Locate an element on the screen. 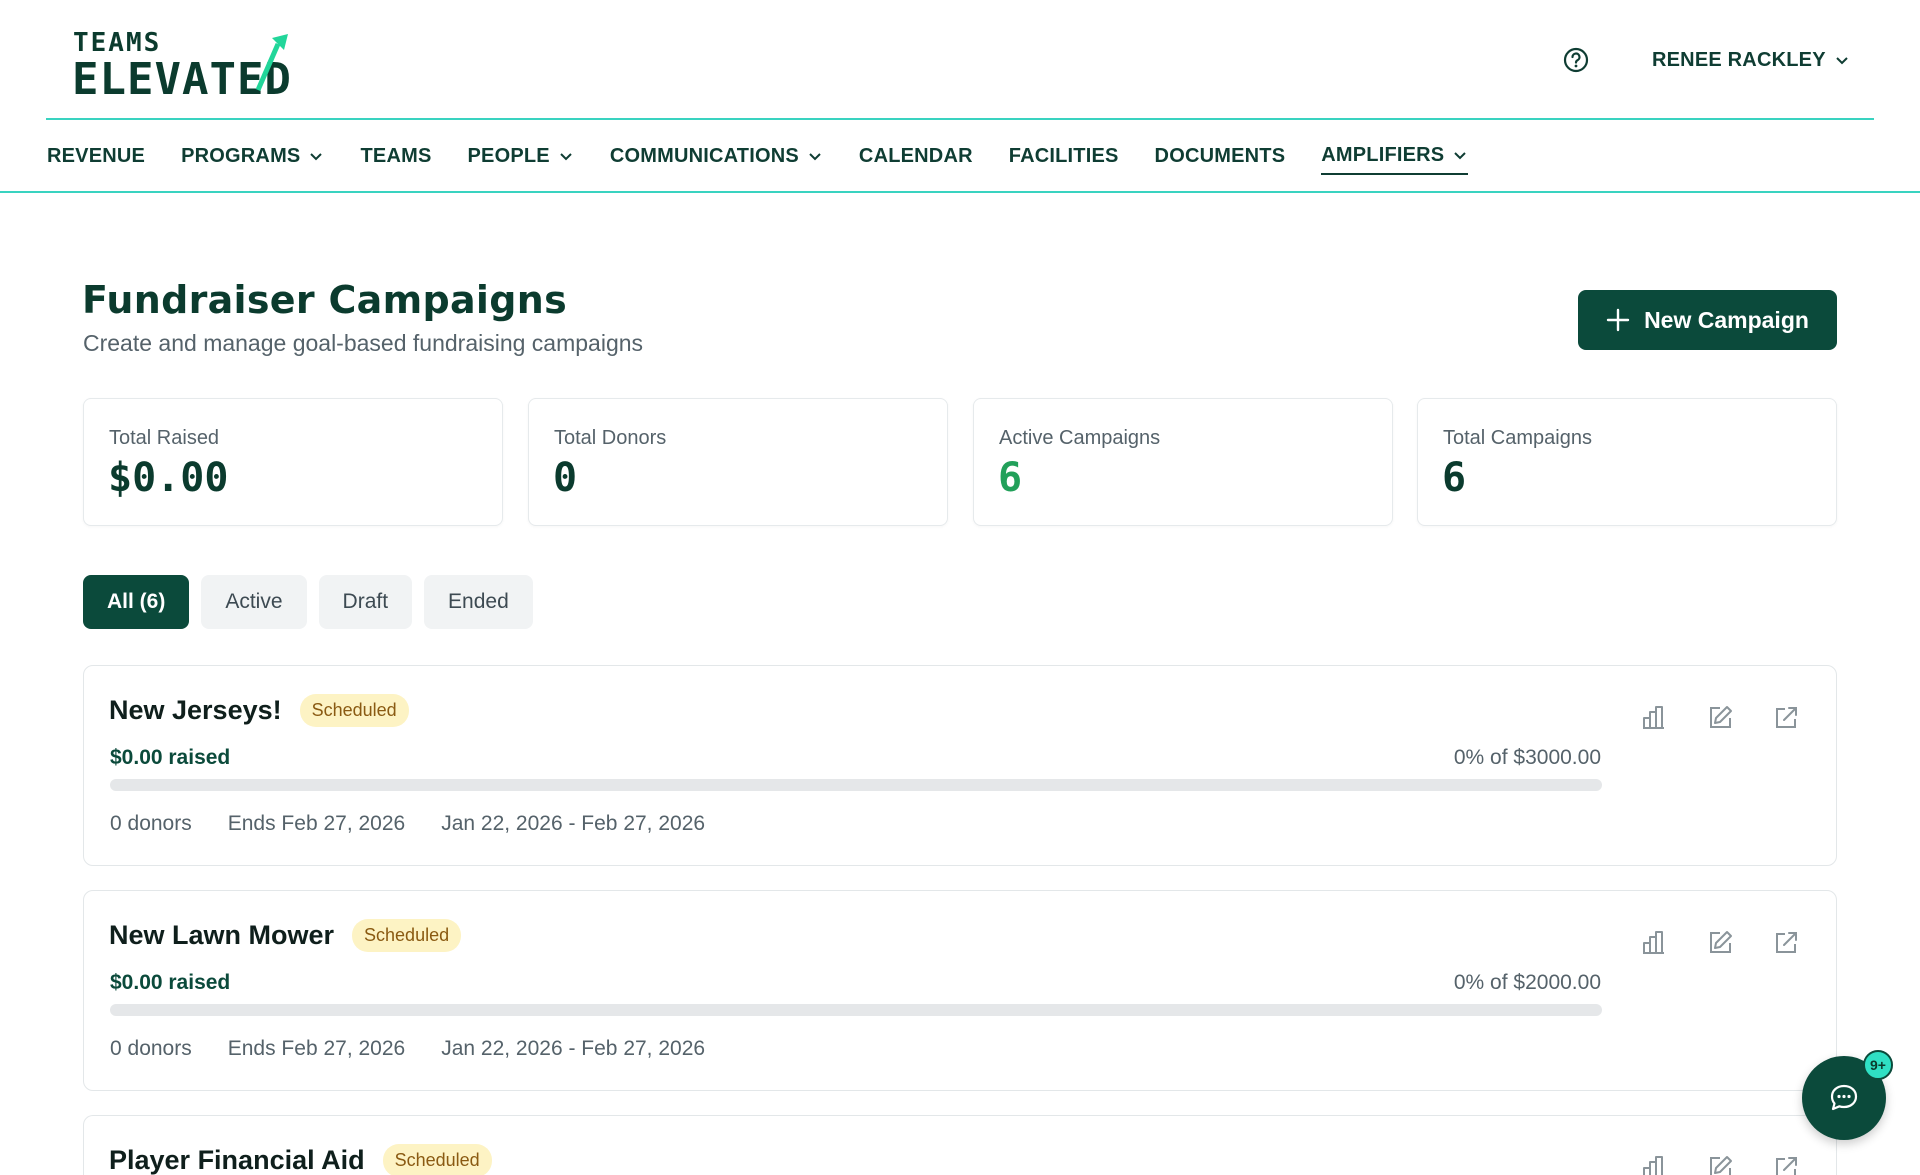  nav-item-label: TEAMS is located at coordinates (396, 155).